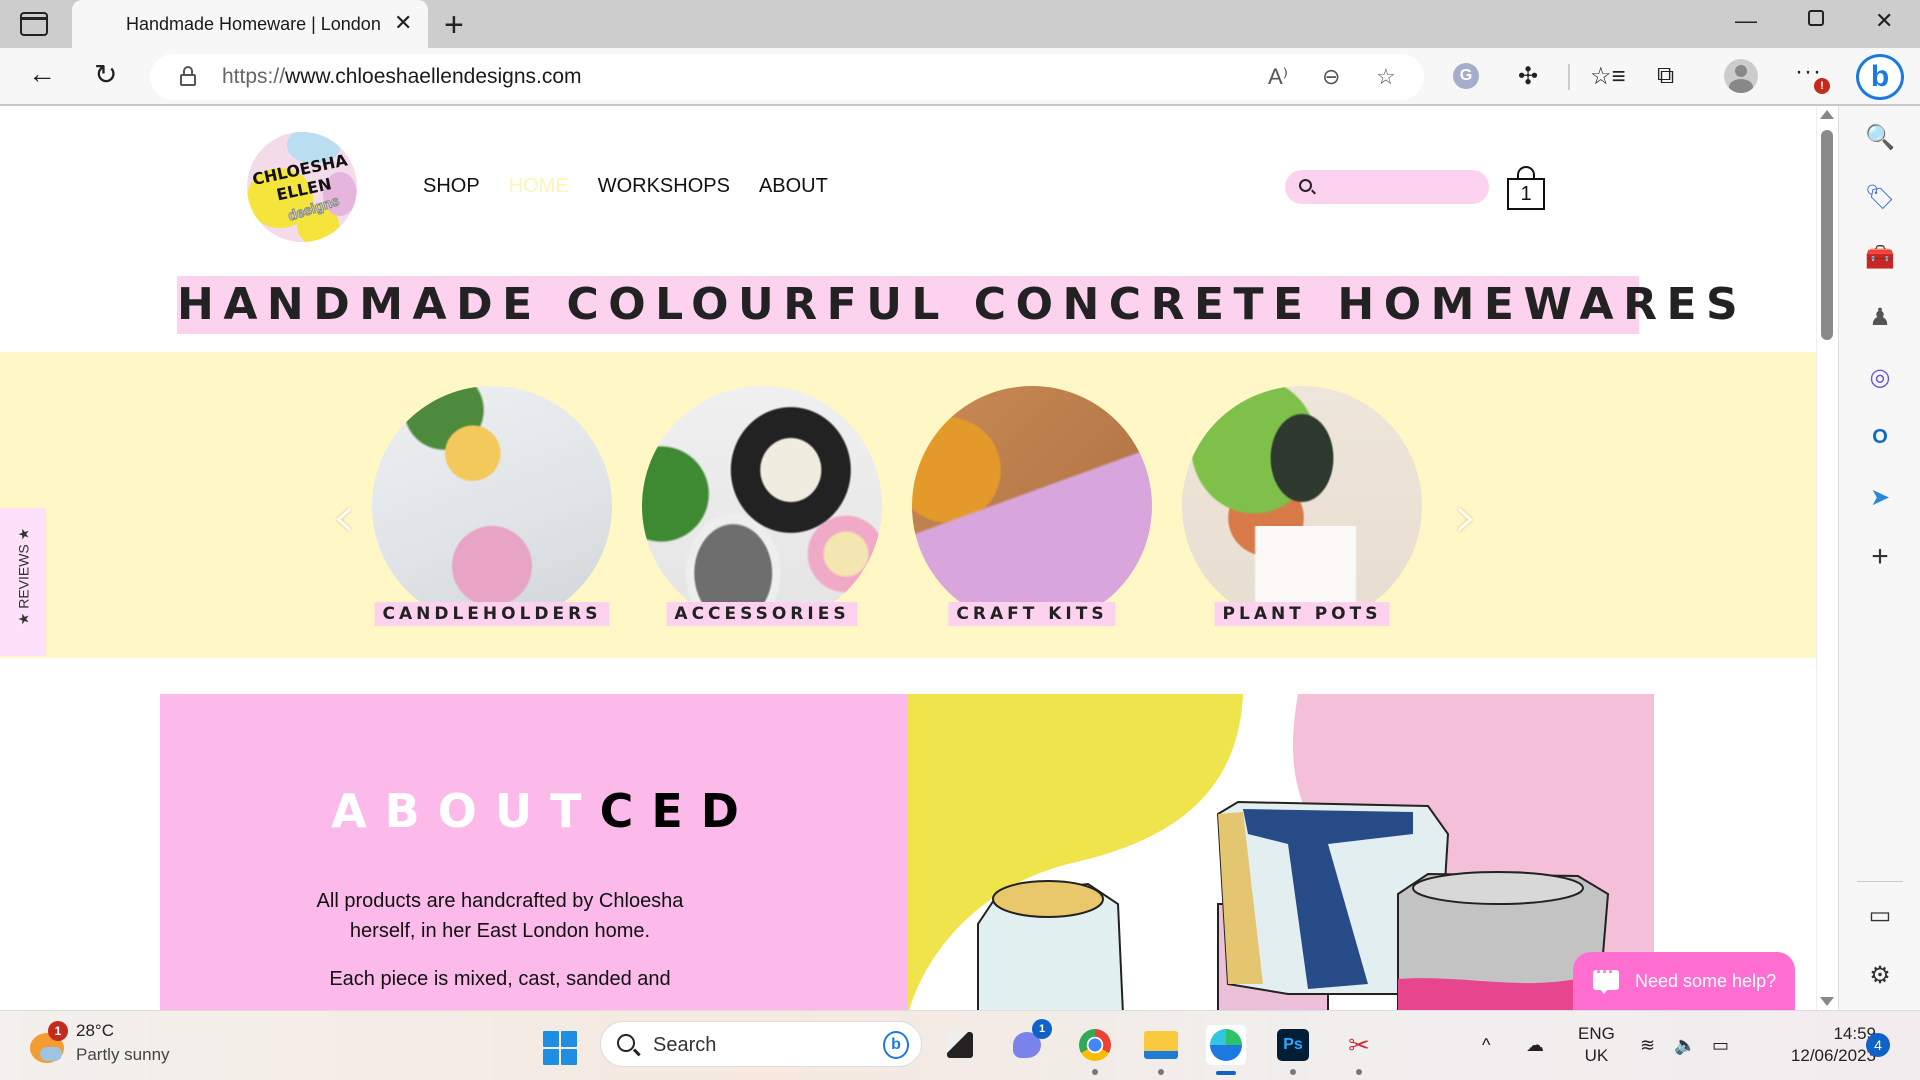  I want to click on concrete-pots-illustration, so click(1281, 852).